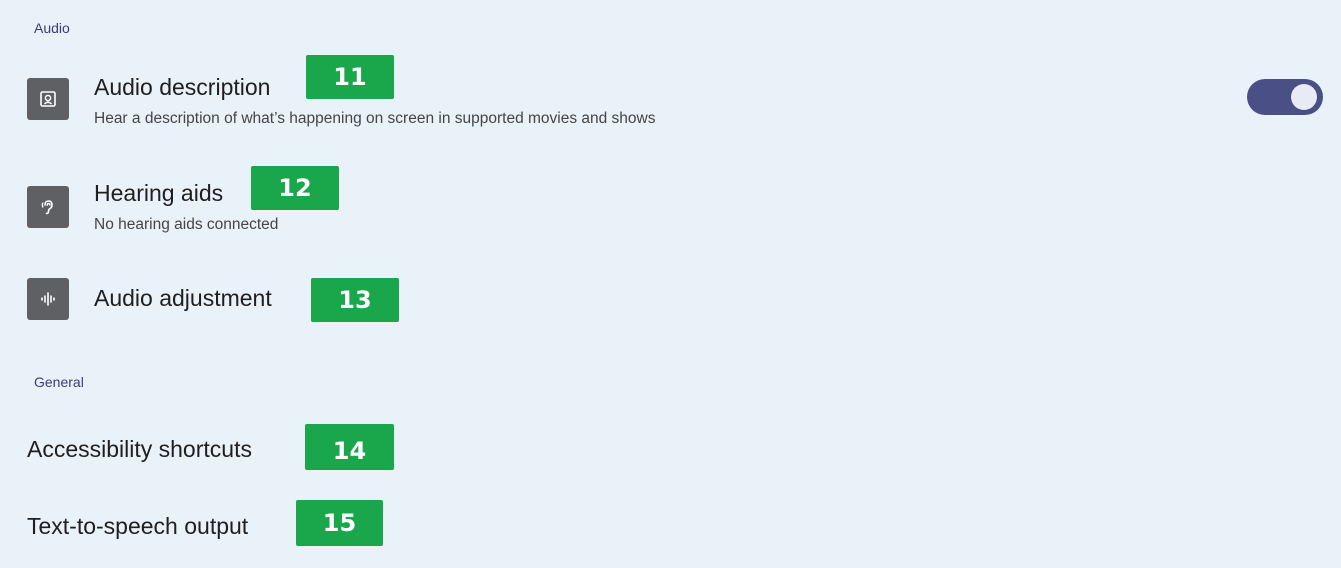  Describe the element at coordinates (48, 299) in the screenshot. I see `audio-waveform-icon` at that location.